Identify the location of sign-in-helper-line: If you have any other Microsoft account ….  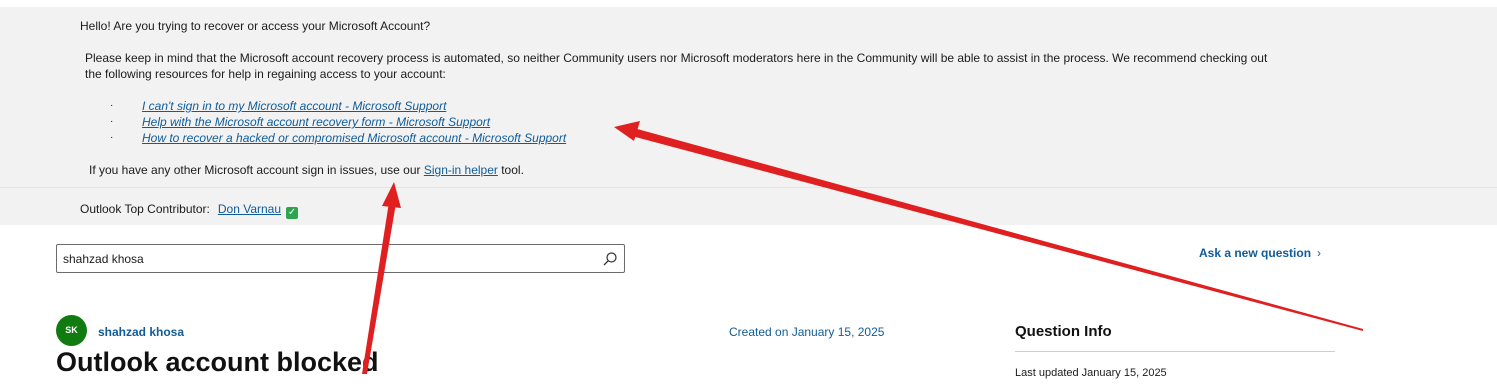
(306, 170).